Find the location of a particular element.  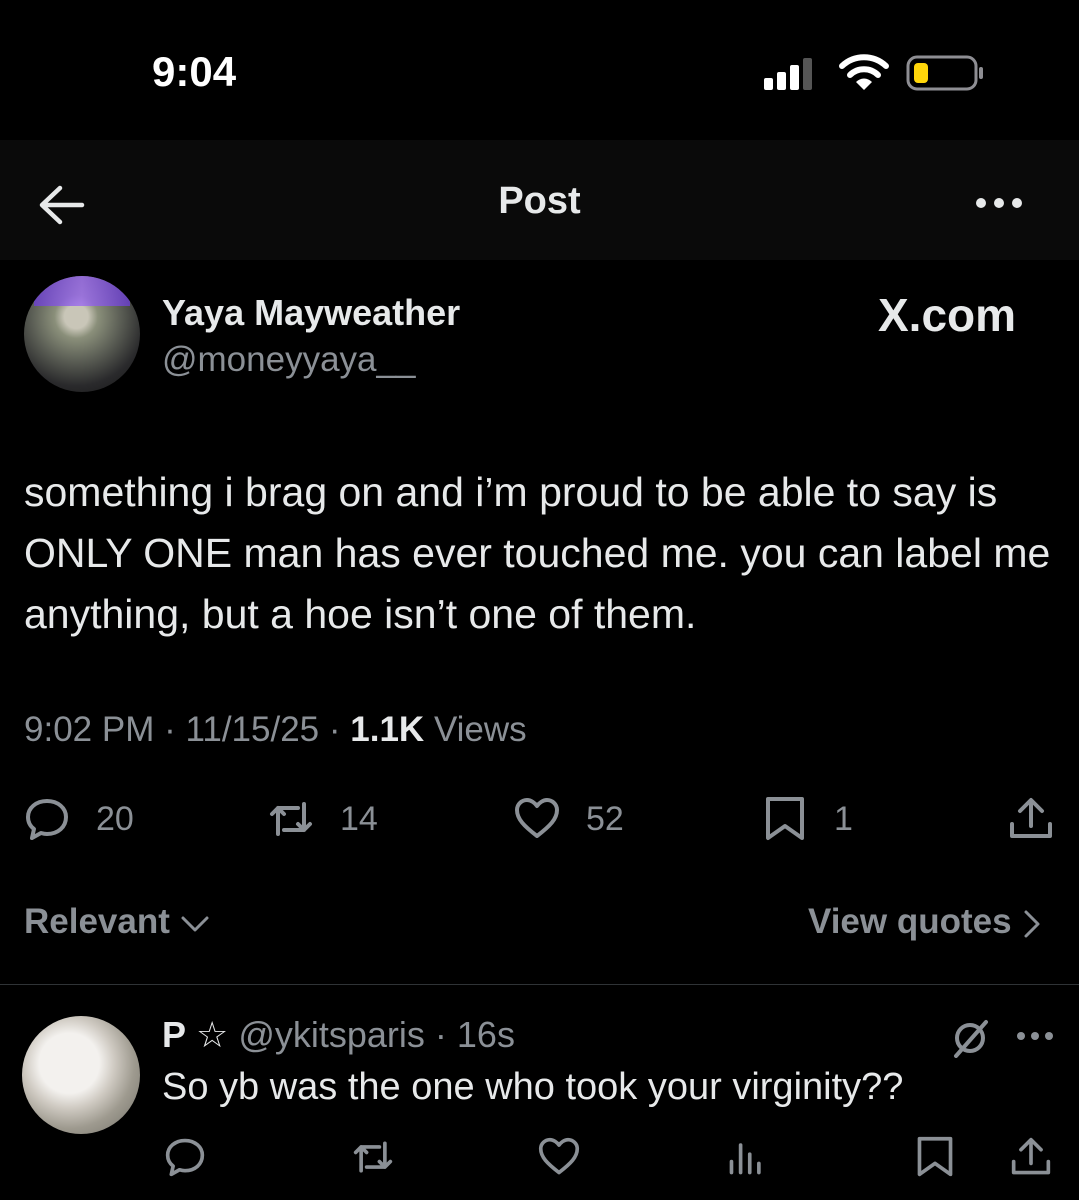

sort-dropdown: Relevant is located at coordinates (117, 922).